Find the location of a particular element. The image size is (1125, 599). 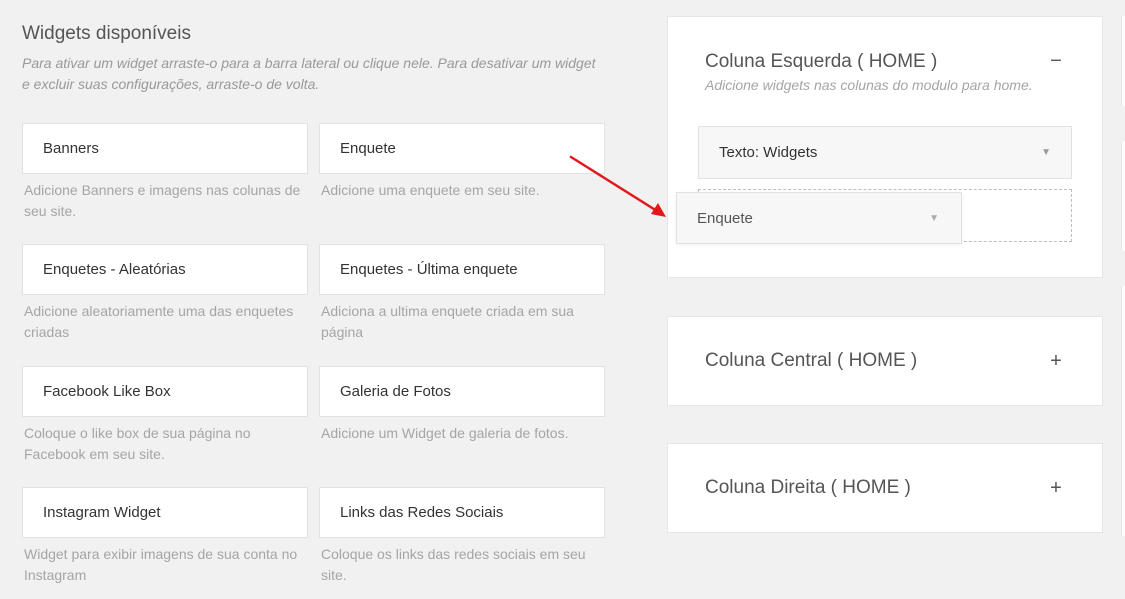

widget-handle: Banners is located at coordinates (165, 148).